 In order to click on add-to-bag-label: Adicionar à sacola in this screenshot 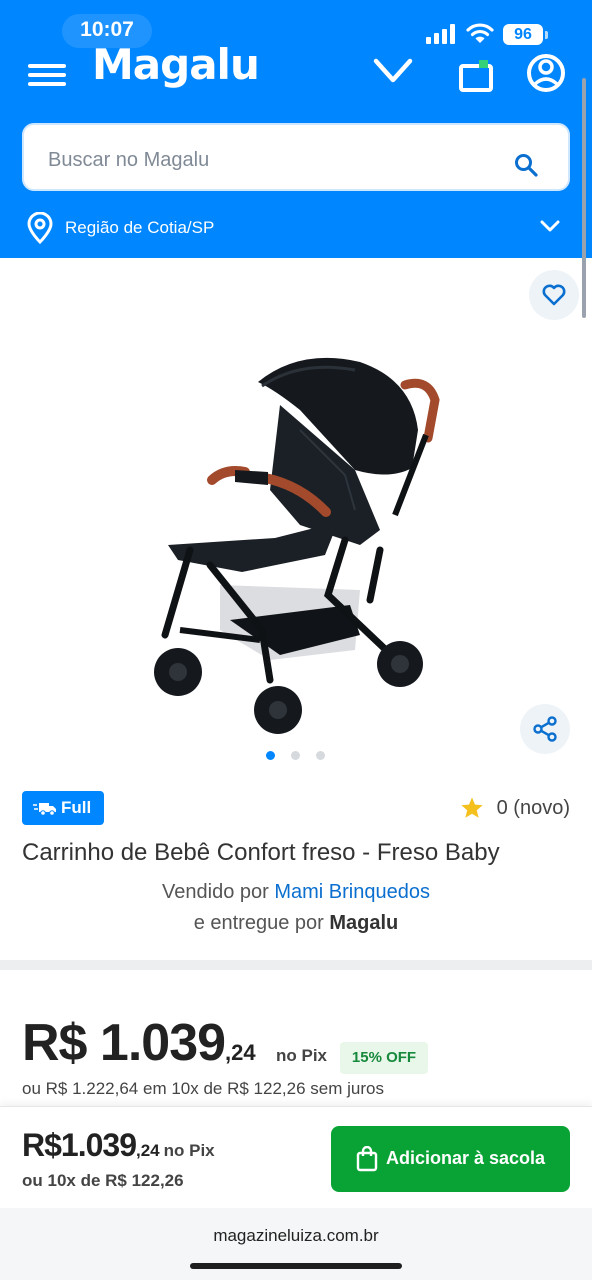, I will do `click(466, 1158)`.